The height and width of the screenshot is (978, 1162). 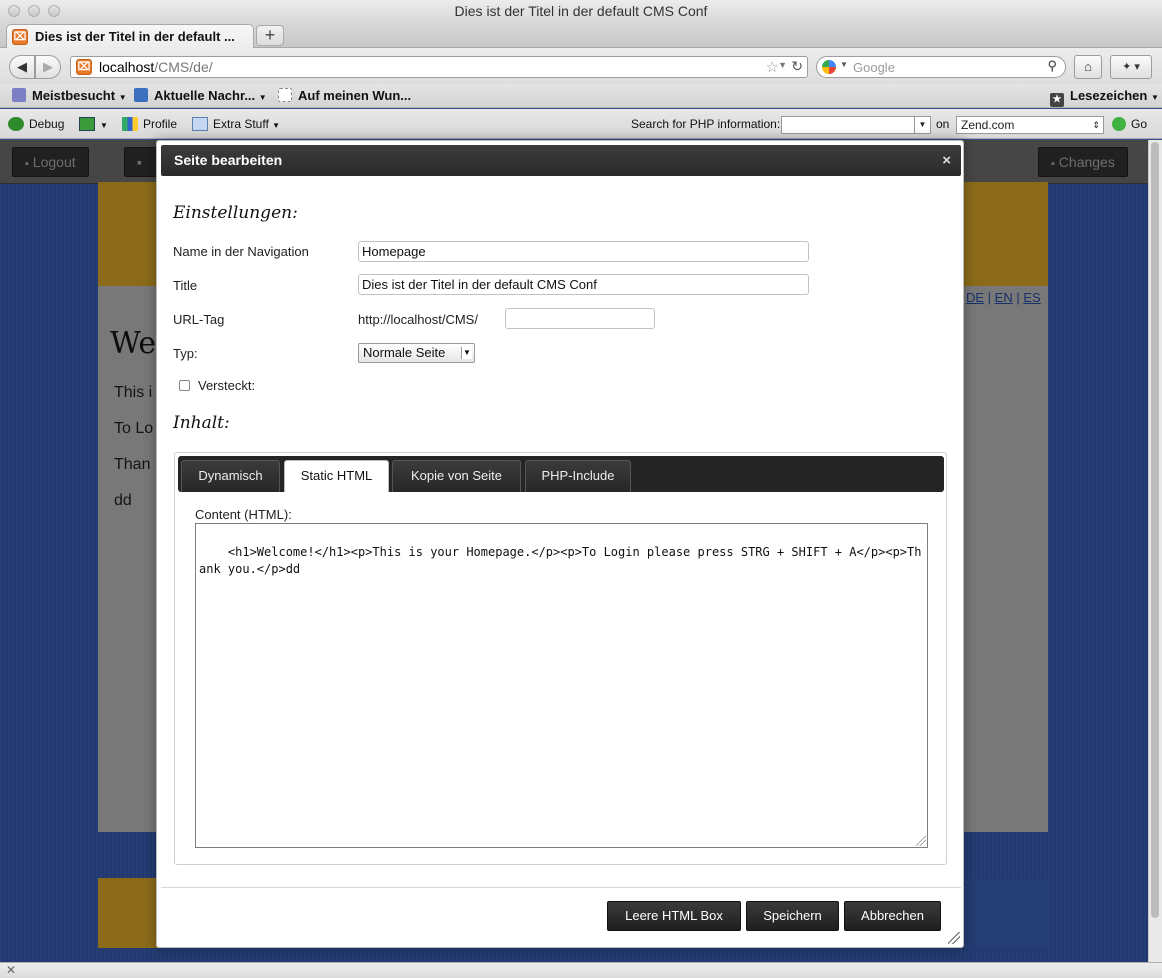 I want to click on go-button: Go, so click(x=1129, y=124).